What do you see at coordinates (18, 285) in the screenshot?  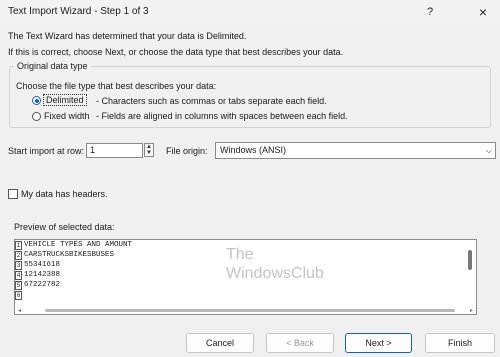 I see `row-number: 5` at bounding box center [18, 285].